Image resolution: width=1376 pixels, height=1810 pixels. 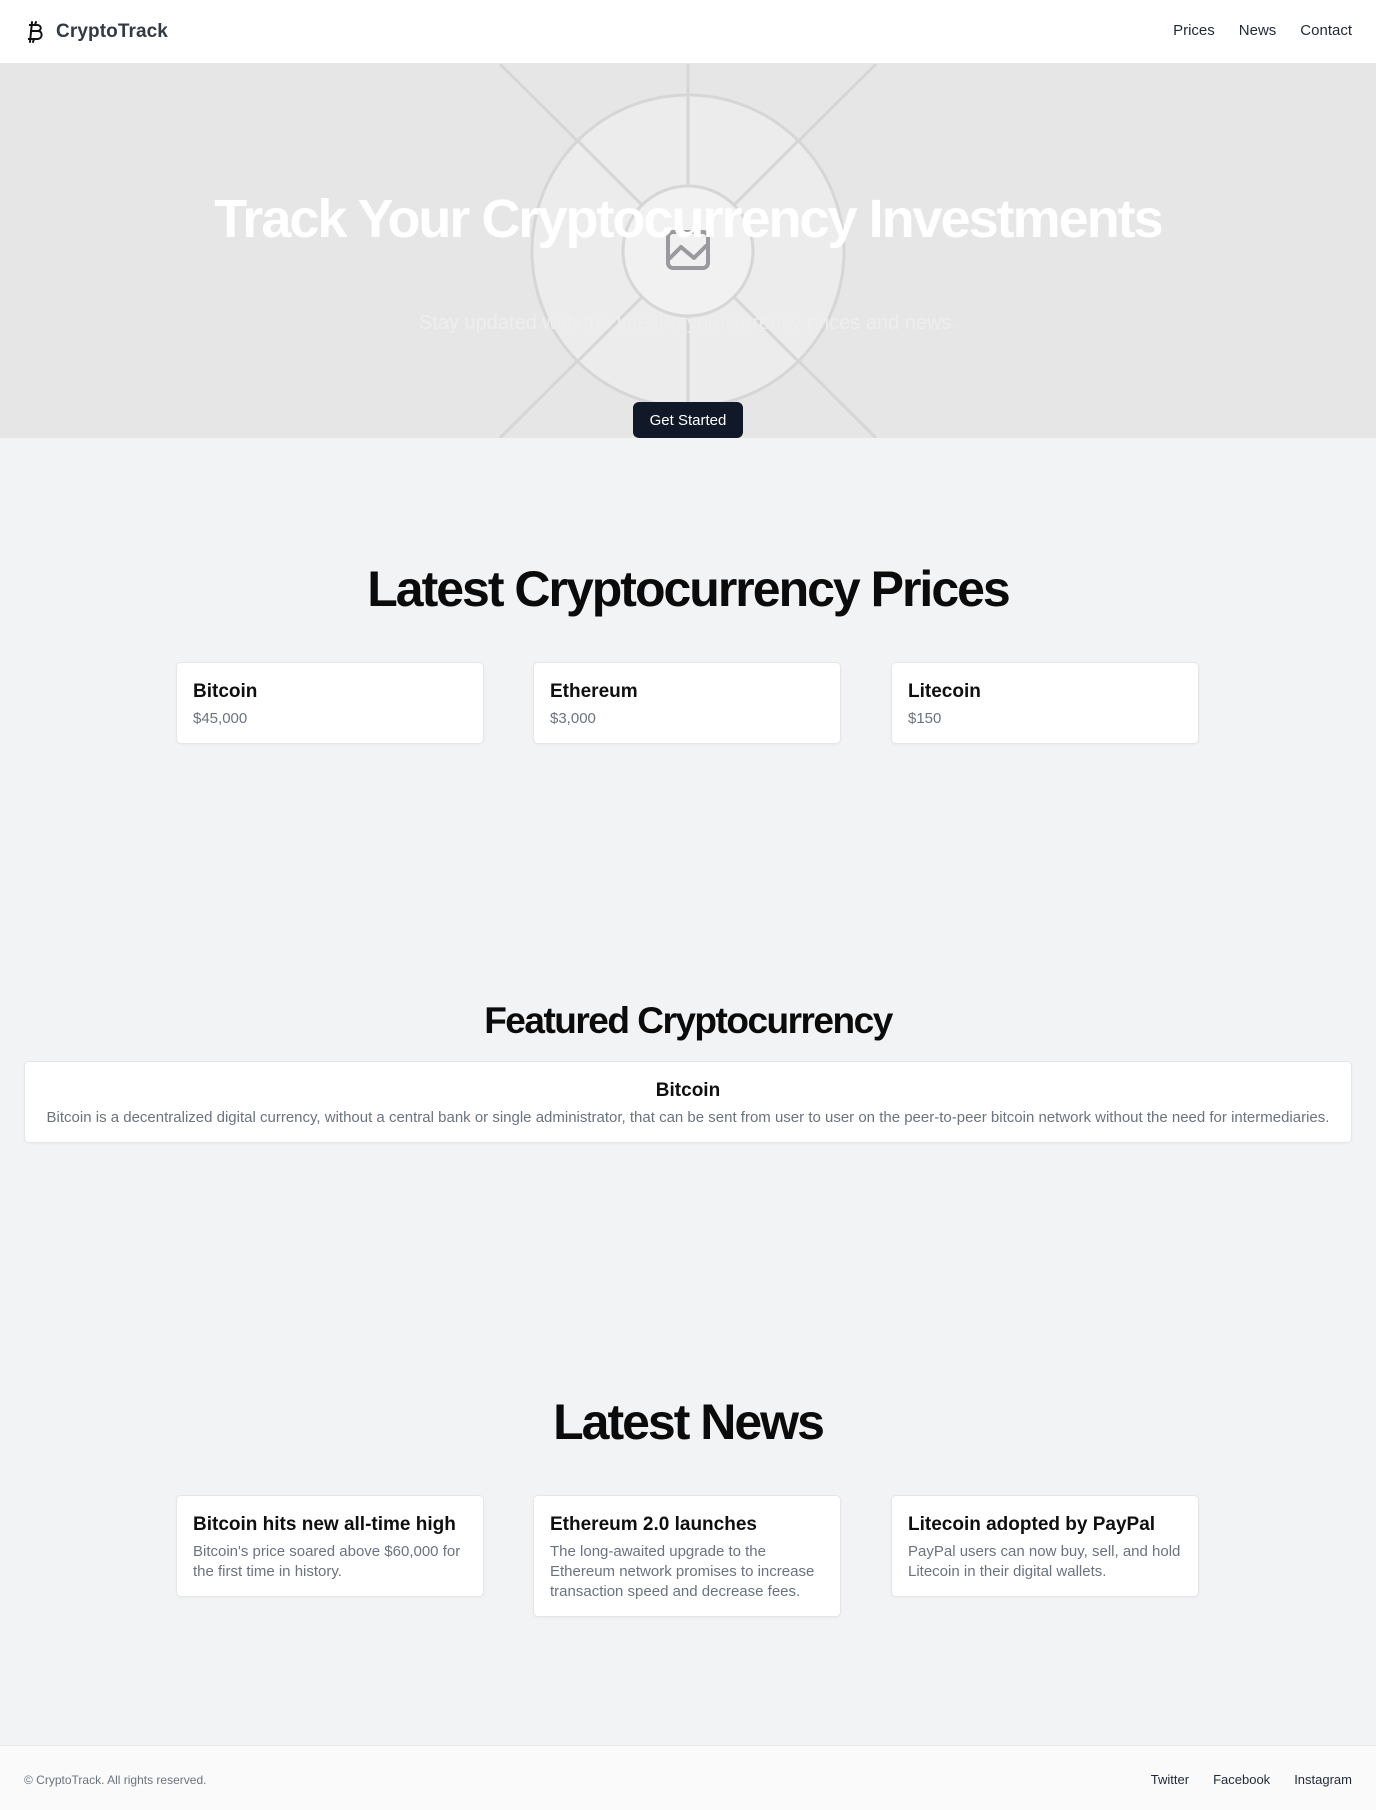 I want to click on featured-name: Bitcoin, so click(x=688, y=1090).